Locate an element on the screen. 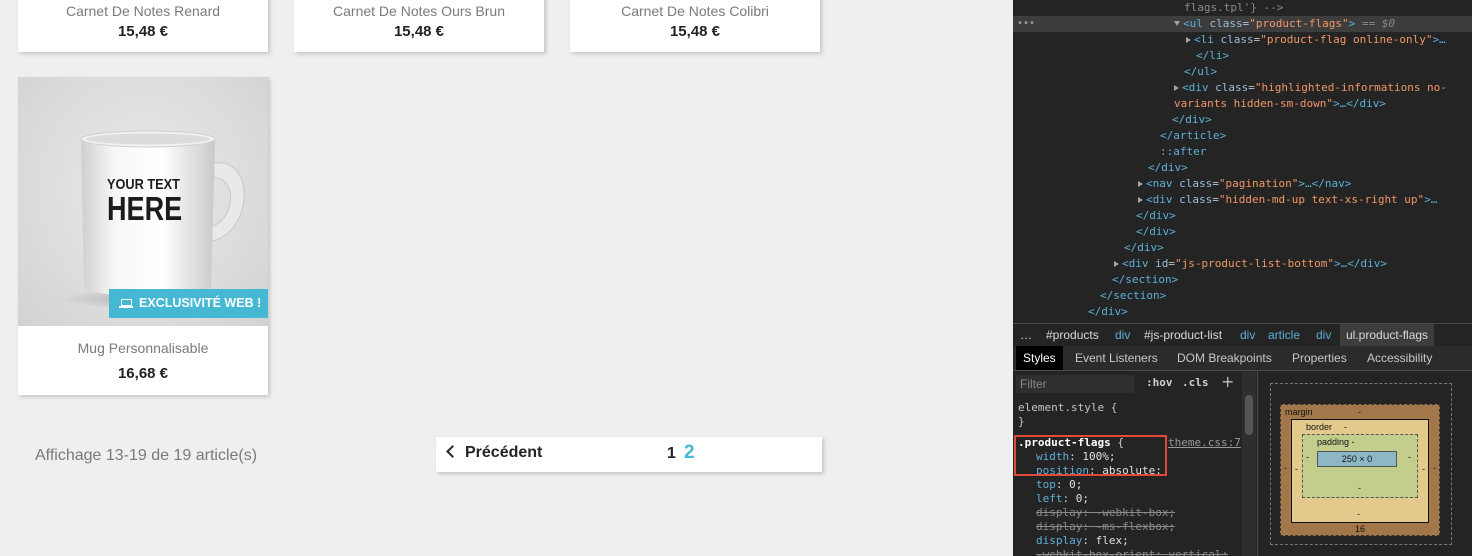  dom-line: <div class="highlighted-informations no- is located at coordinates (1242, 88).